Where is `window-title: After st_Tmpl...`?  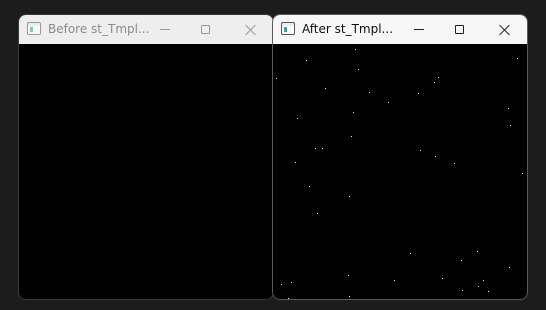 window-title: After st_Tmpl... is located at coordinates (348, 29).